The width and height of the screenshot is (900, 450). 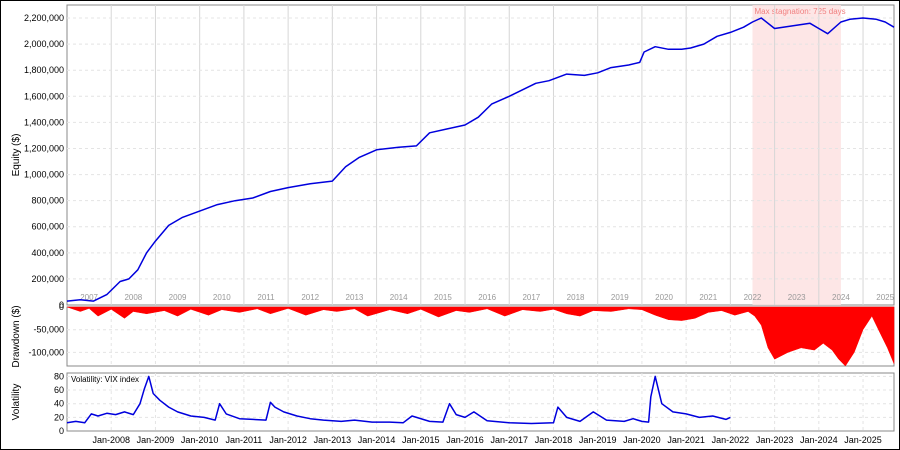 I want to click on volatility-tick-label: 80, so click(x=59, y=376).